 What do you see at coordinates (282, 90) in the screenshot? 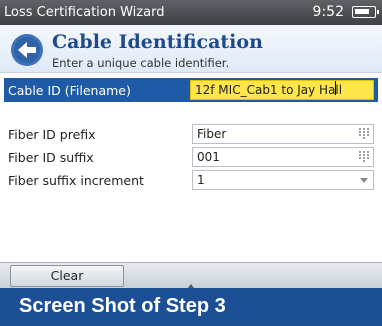
I see `cable-id-input: 12f MIC_Cab1 to Jay Hall` at bounding box center [282, 90].